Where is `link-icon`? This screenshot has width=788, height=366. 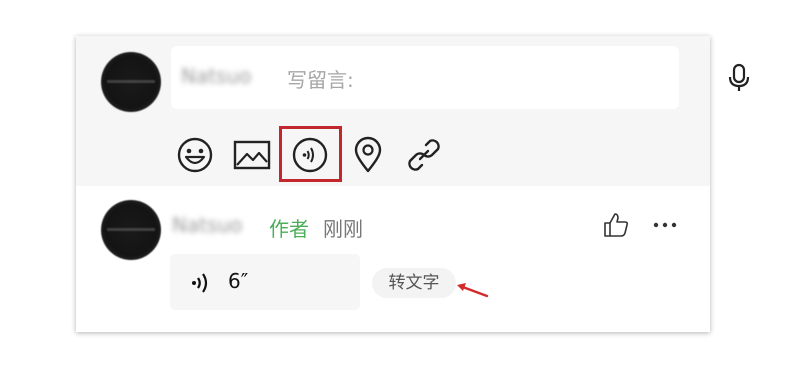 link-icon is located at coordinates (424, 155).